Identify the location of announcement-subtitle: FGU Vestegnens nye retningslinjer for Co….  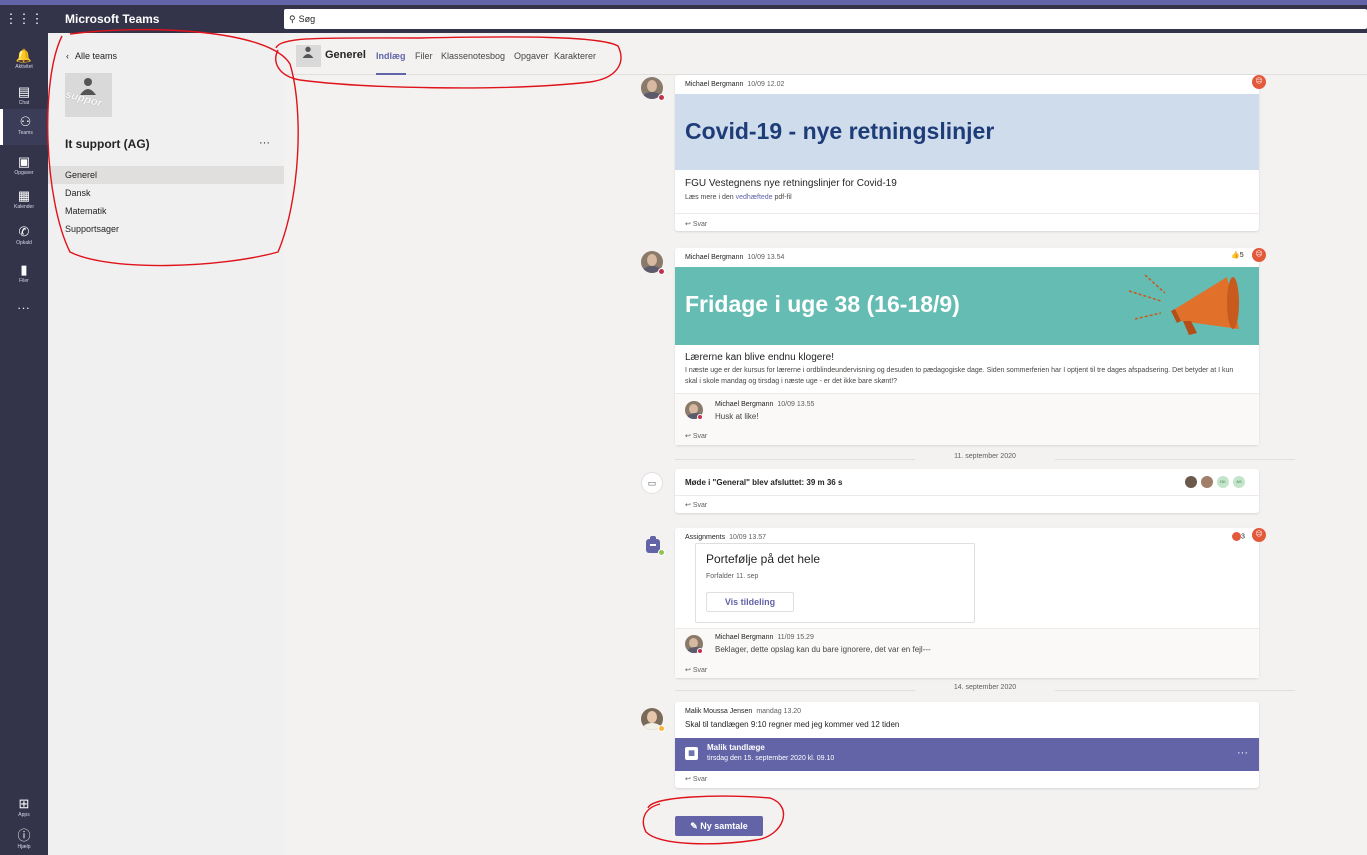
(791, 183).